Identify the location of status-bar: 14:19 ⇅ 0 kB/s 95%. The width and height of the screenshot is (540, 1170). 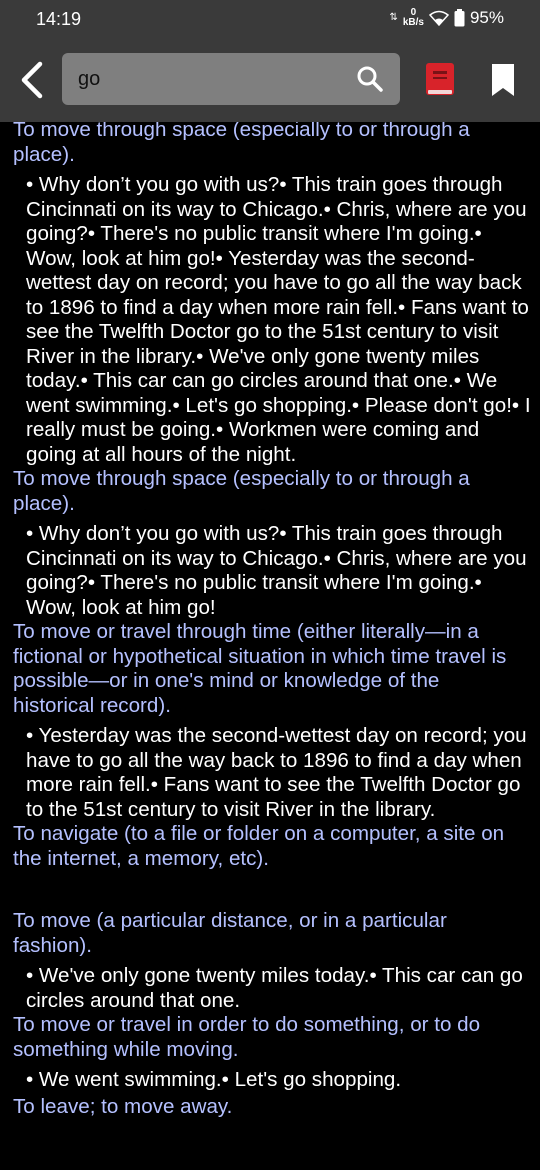
(270, 20).